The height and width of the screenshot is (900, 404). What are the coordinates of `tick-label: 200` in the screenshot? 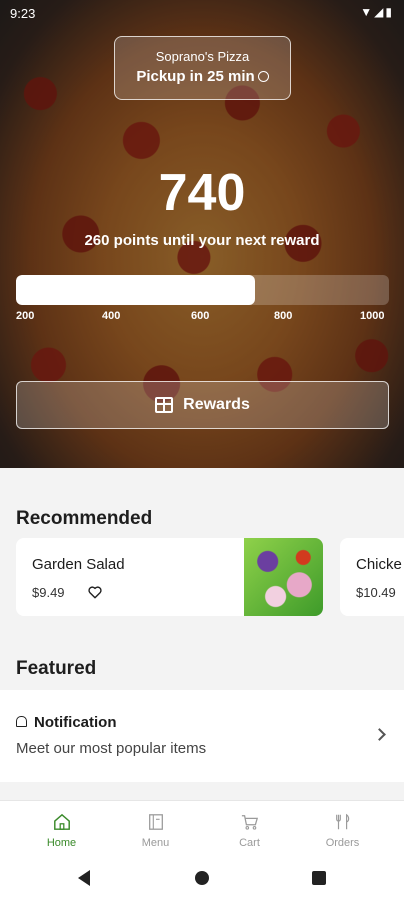 It's located at (25, 316).